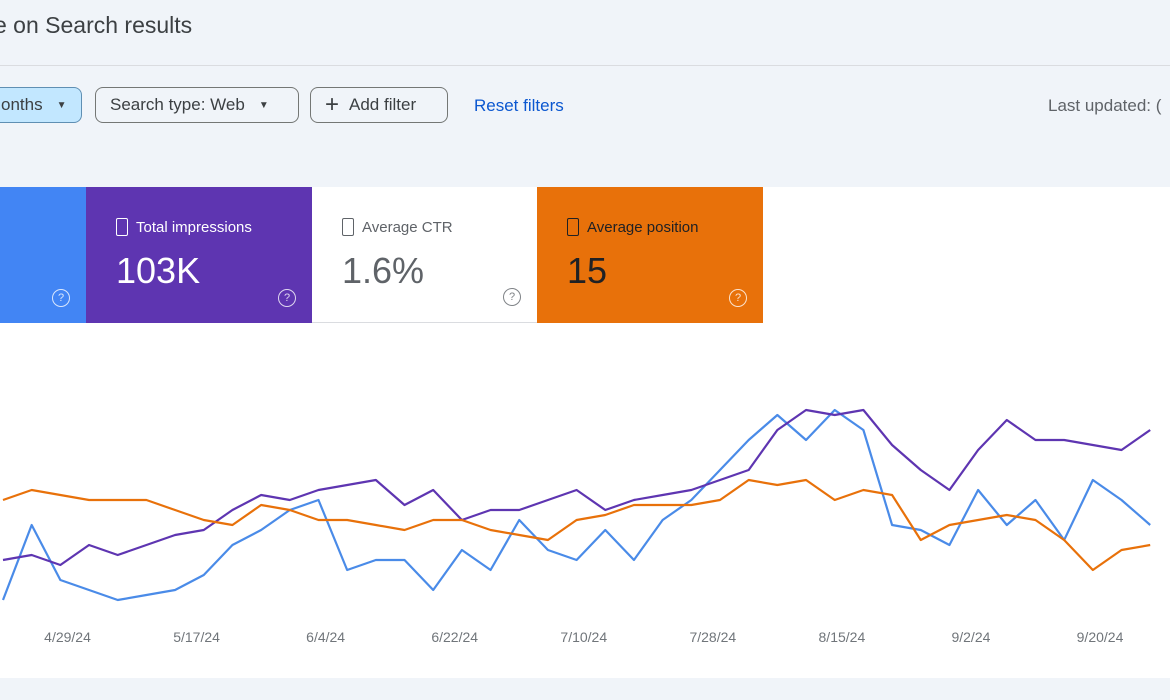 The image size is (1170, 700). Describe the element at coordinates (970, 637) in the screenshot. I see `x-tick-label: 9/2/24` at that location.